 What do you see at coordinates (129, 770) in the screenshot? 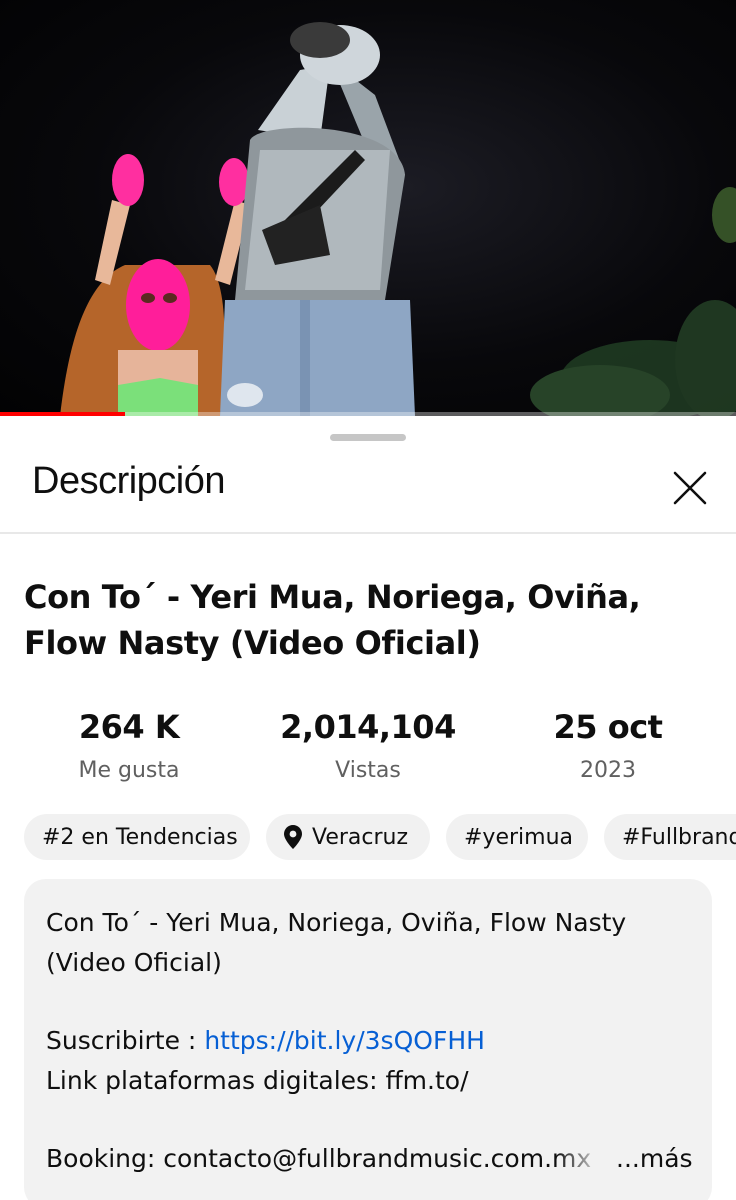
I see `likes-label: Me gusta` at bounding box center [129, 770].